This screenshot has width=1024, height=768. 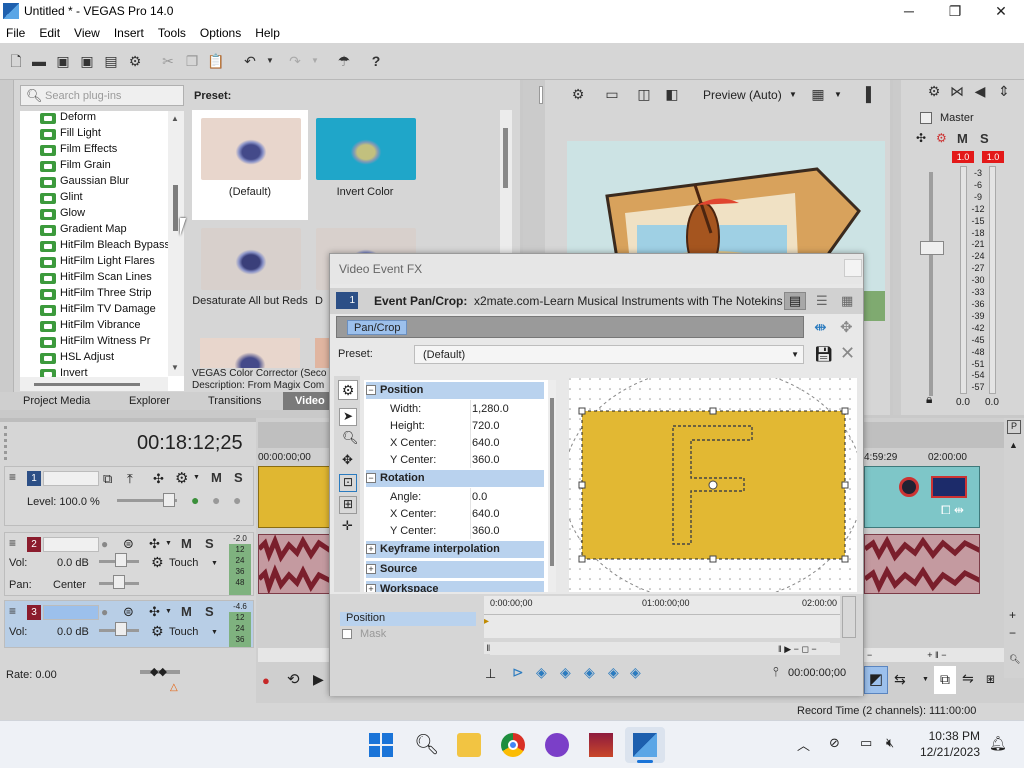 What do you see at coordinates (847, 353) in the screenshot?
I see `delete-preset-icon: ✕` at bounding box center [847, 353].